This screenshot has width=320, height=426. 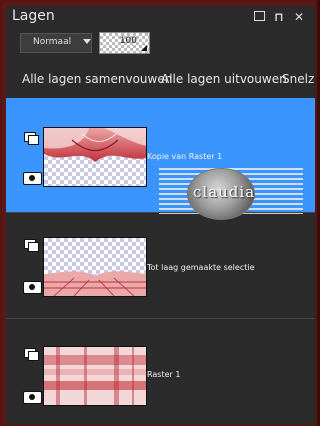 I want to click on opacity-value: 100, so click(x=128, y=41).